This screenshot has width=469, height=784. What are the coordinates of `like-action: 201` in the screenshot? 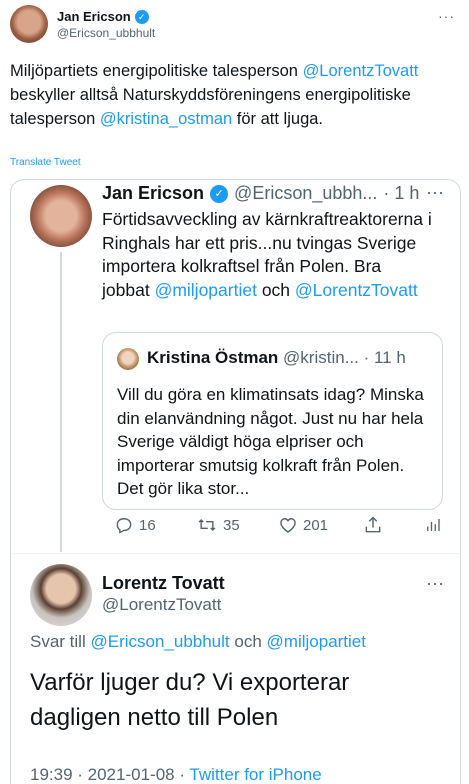 It's located at (303, 525).